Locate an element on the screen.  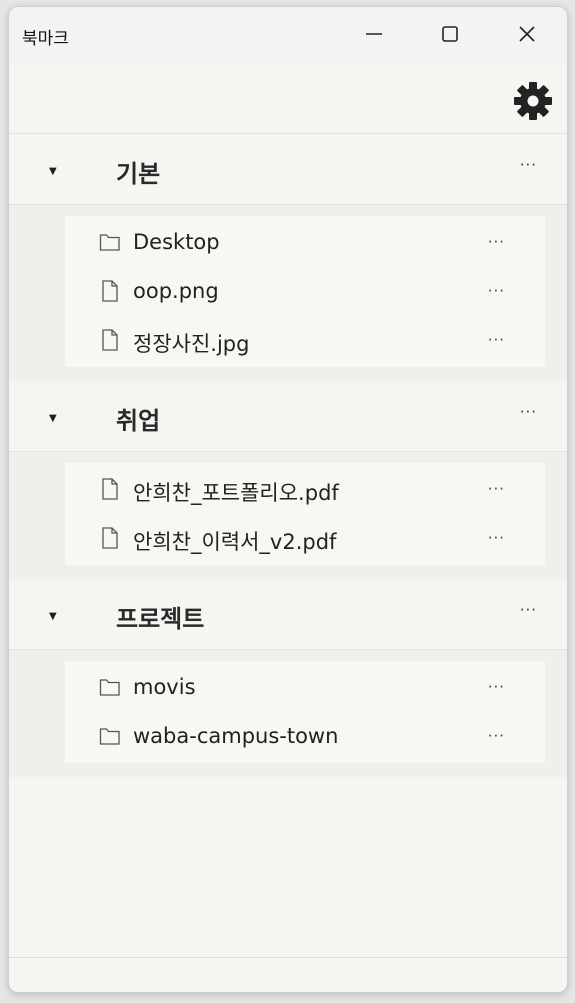
group-name: 취업 is located at coordinates (138, 421).